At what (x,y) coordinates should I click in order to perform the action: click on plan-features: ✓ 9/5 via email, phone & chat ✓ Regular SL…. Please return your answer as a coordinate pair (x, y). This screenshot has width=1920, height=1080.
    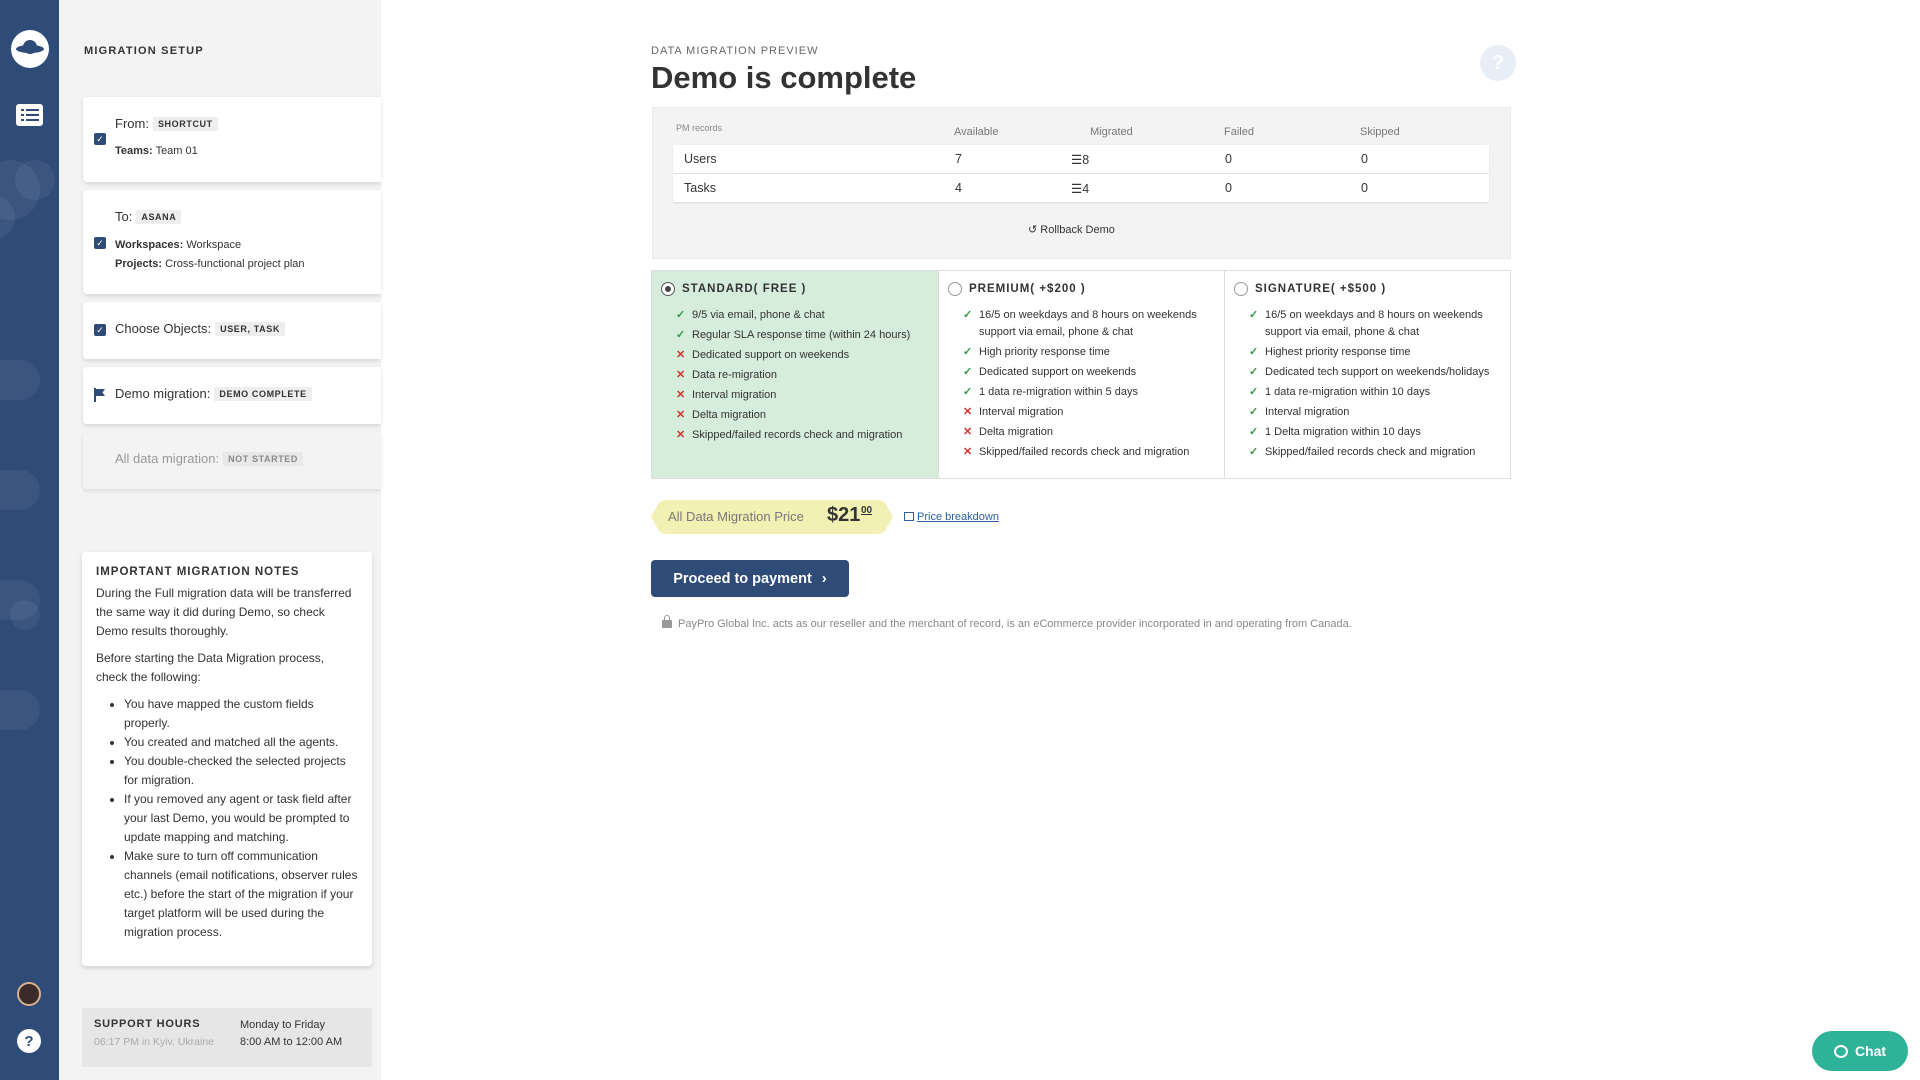
    Looking at the image, I should click on (793, 377).